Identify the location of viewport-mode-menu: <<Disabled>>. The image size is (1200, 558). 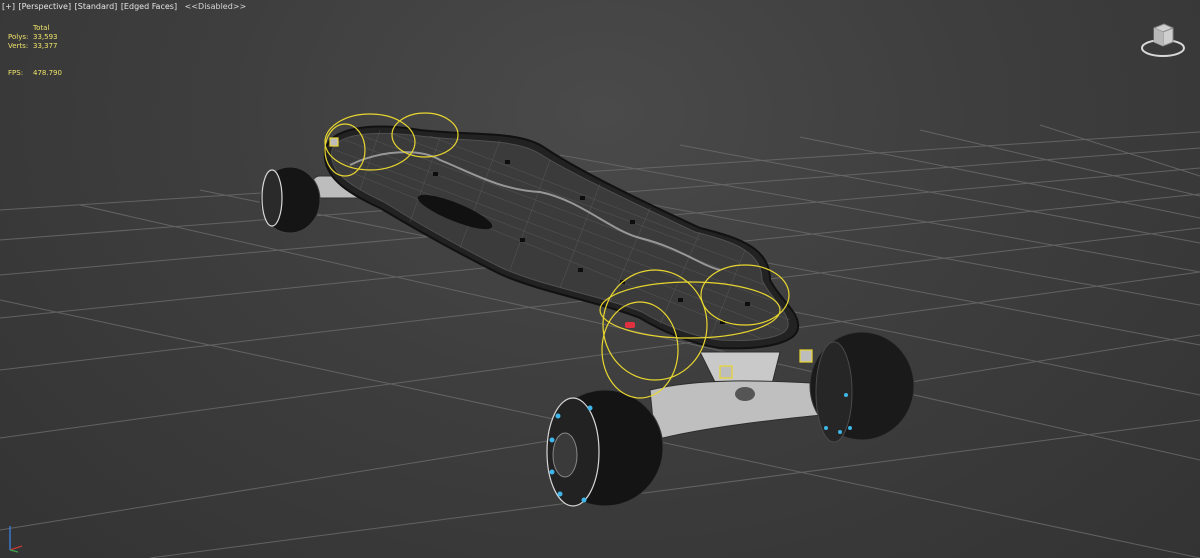
(216, 6).